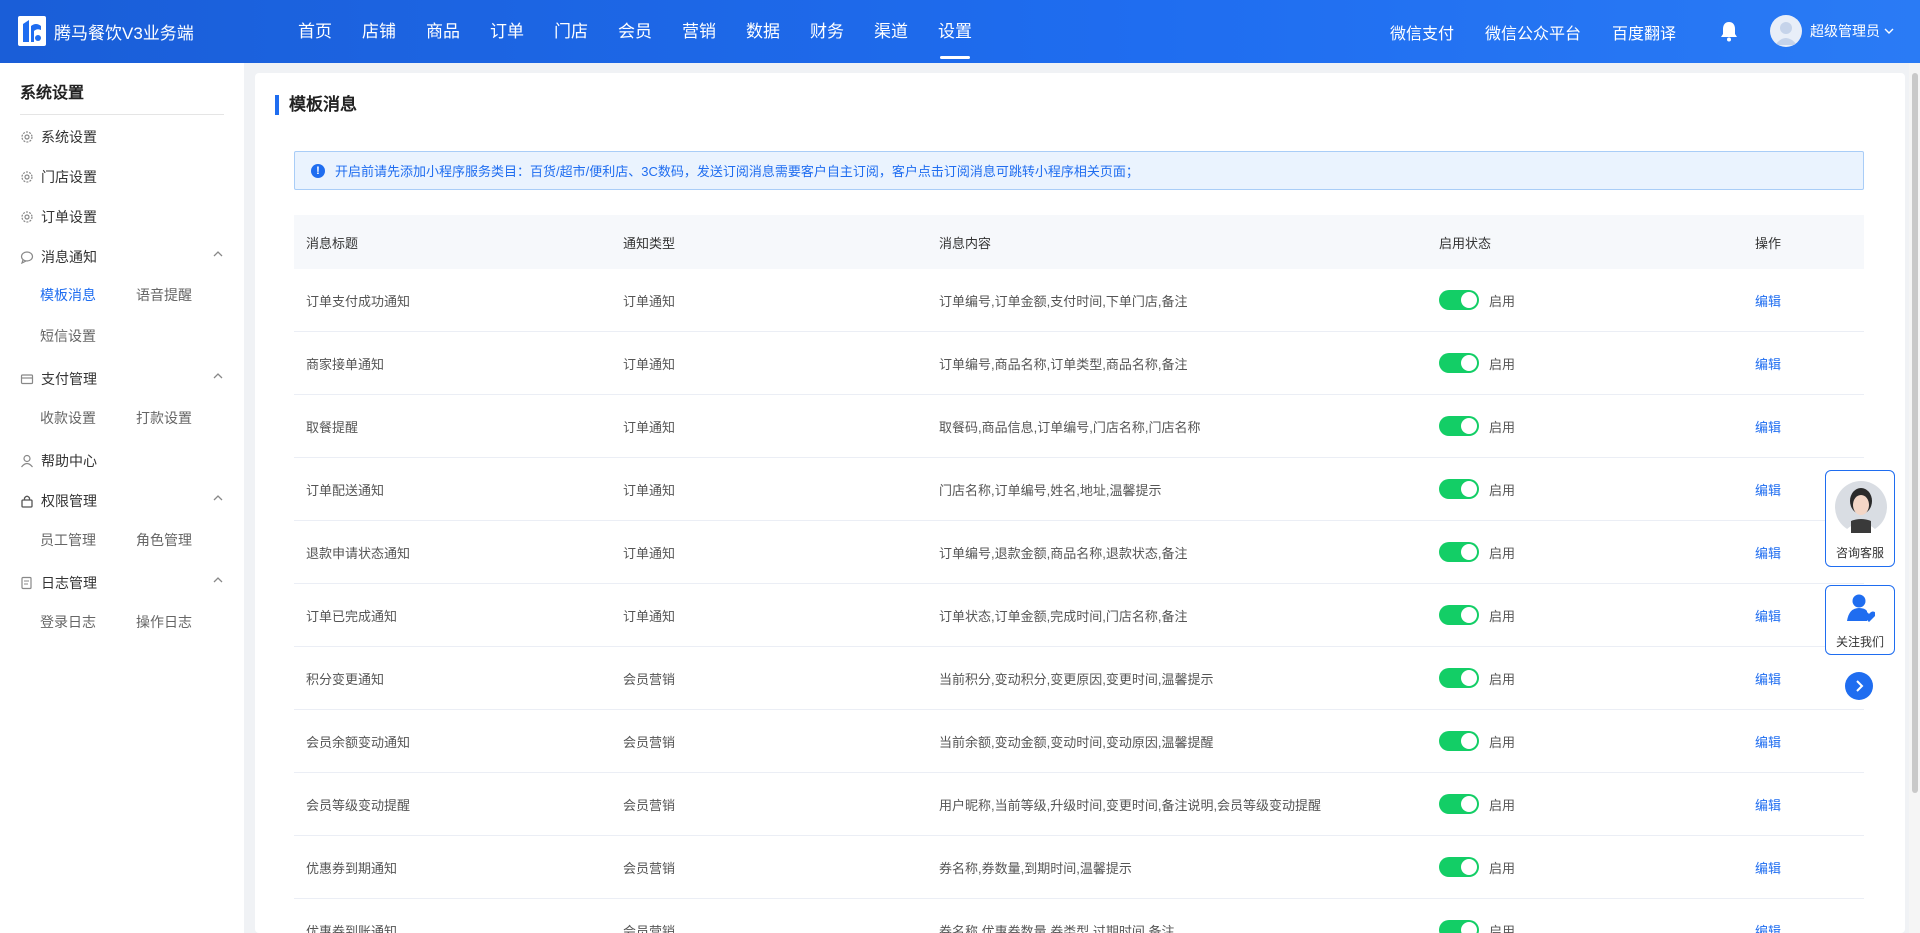  What do you see at coordinates (27, 379) in the screenshot?
I see `wallet-icon` at bounding box center [27, 379].